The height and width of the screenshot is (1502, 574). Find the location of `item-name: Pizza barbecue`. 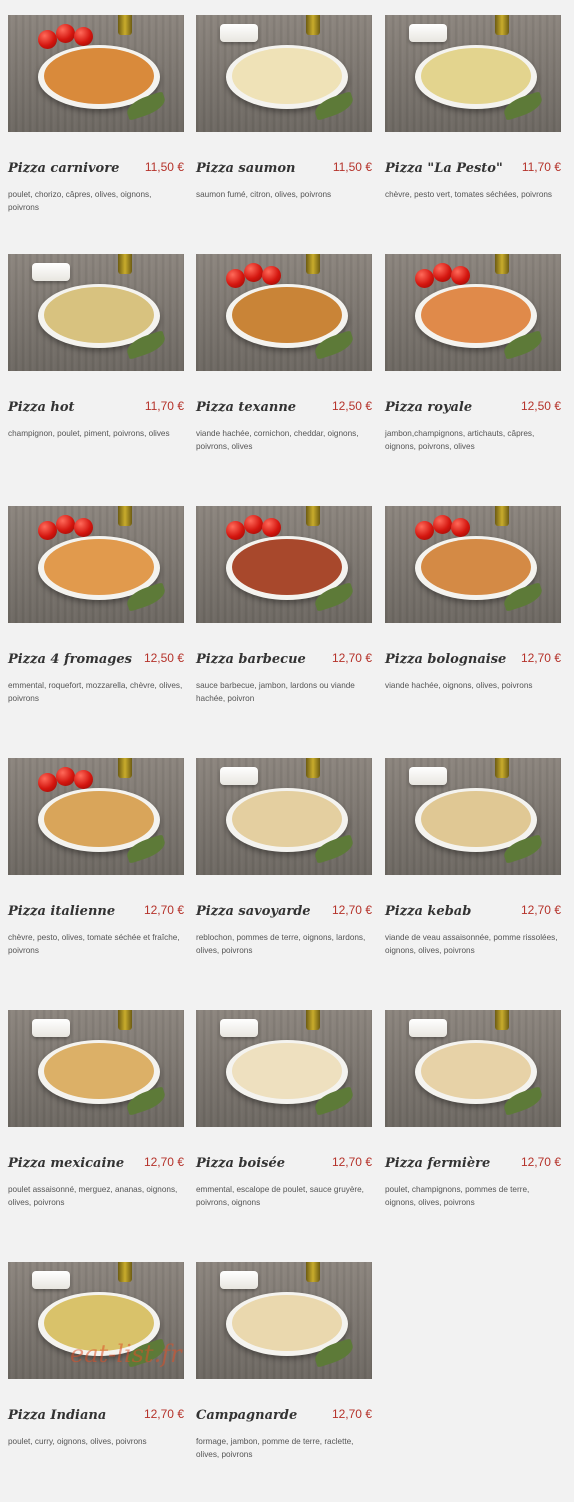

item-name: Pizza barbecue is located at coordinates (251, 659).